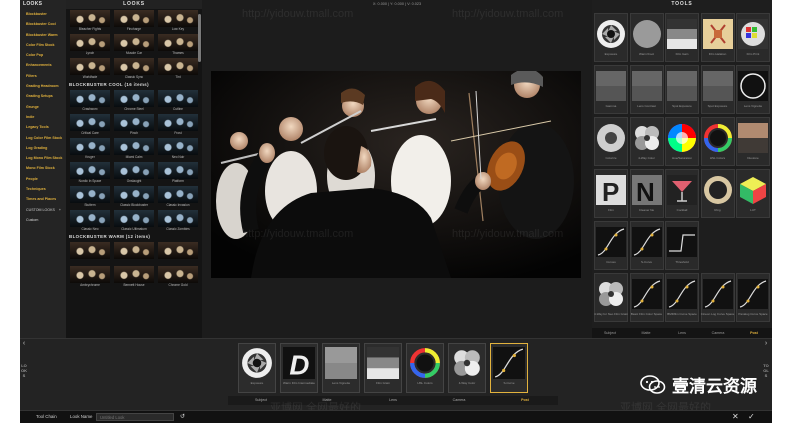 This screenshot has width=790, height=423. I want to click on look-thumbnail: Kruger, so click(90, 149).